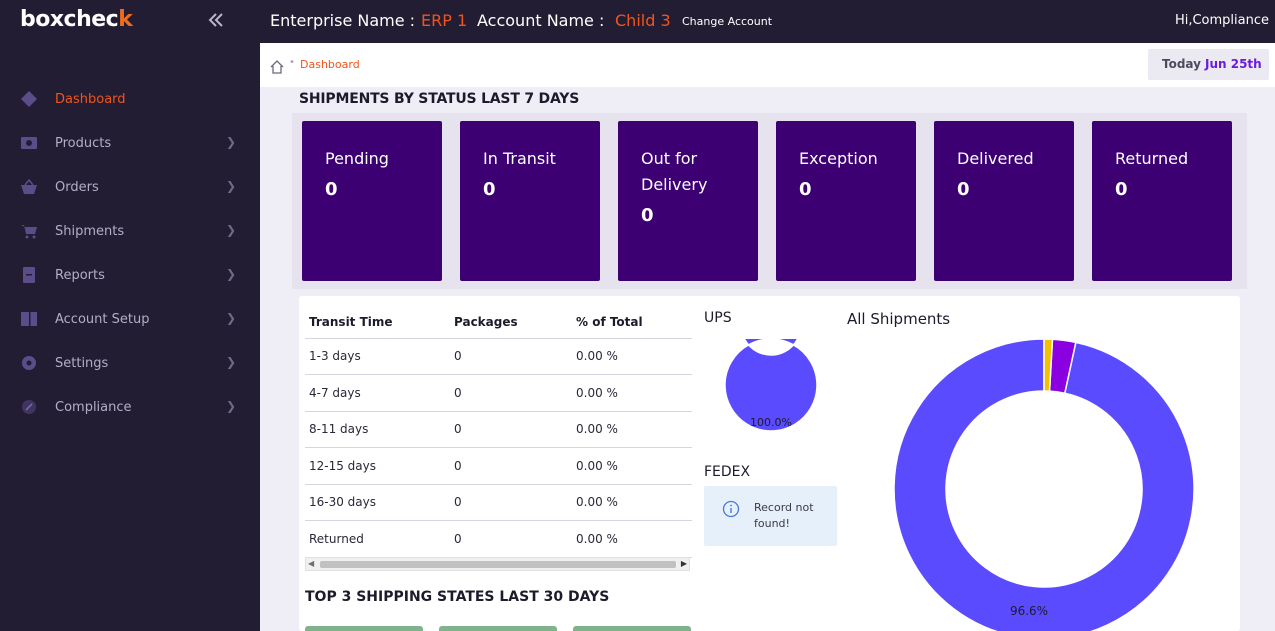 The image size is (1275, 631). I want to click on table-row: 1-3 days 0 0.00 %, so click(498, 356).